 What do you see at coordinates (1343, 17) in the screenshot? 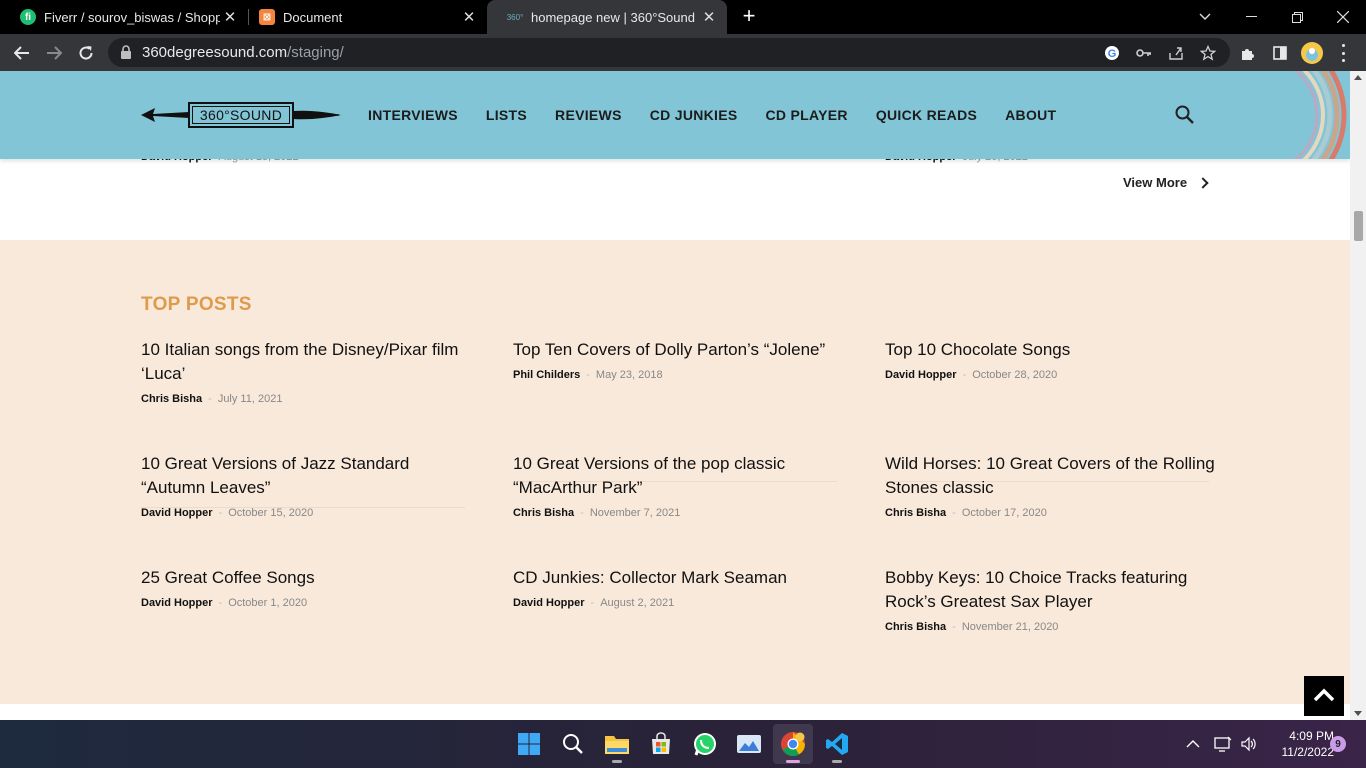
I see `close-window-button` at bounding box center [1343, 17].